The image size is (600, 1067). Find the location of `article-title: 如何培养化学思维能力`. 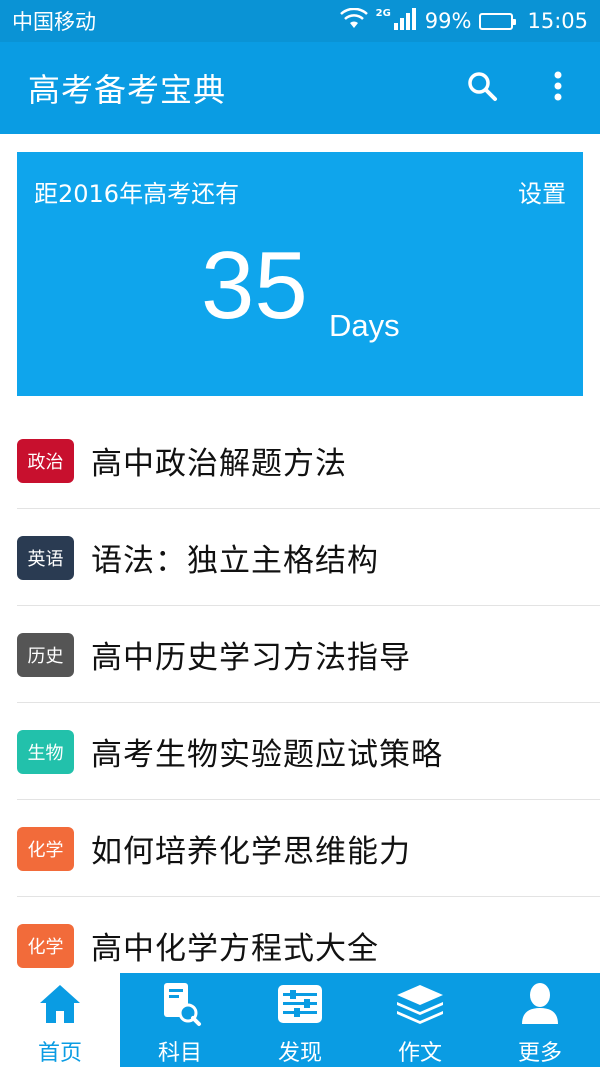

article-title: 如何培养化学思维能力 is located at coordinates (251, 852).